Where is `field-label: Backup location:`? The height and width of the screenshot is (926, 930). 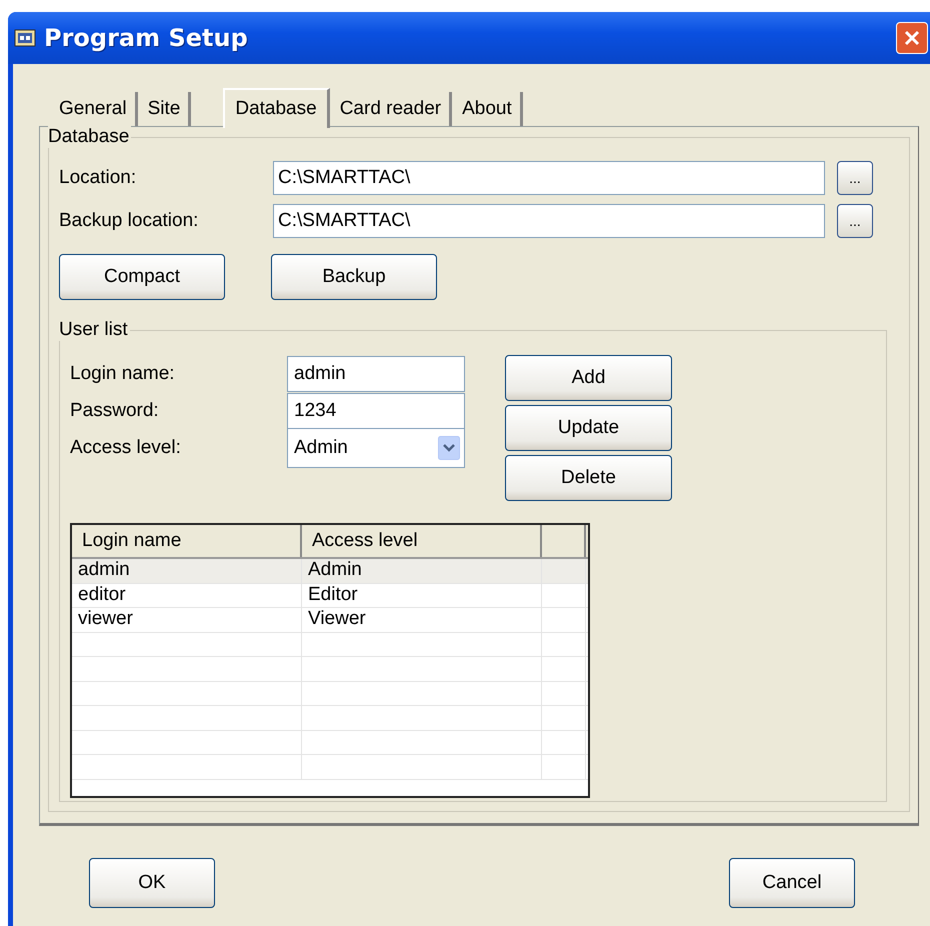
field-label: Backup location: is located at coordinates (129, 221).